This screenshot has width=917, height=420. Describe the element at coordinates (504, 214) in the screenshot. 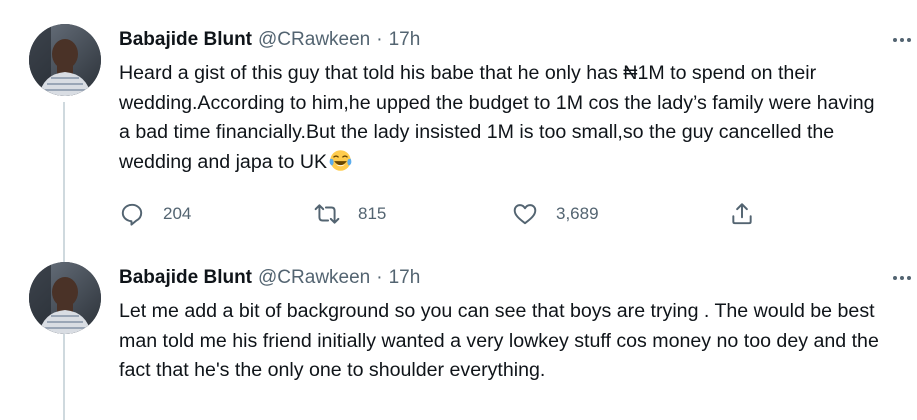

I see `tweet-actions: 204 815 3,689` at that location.